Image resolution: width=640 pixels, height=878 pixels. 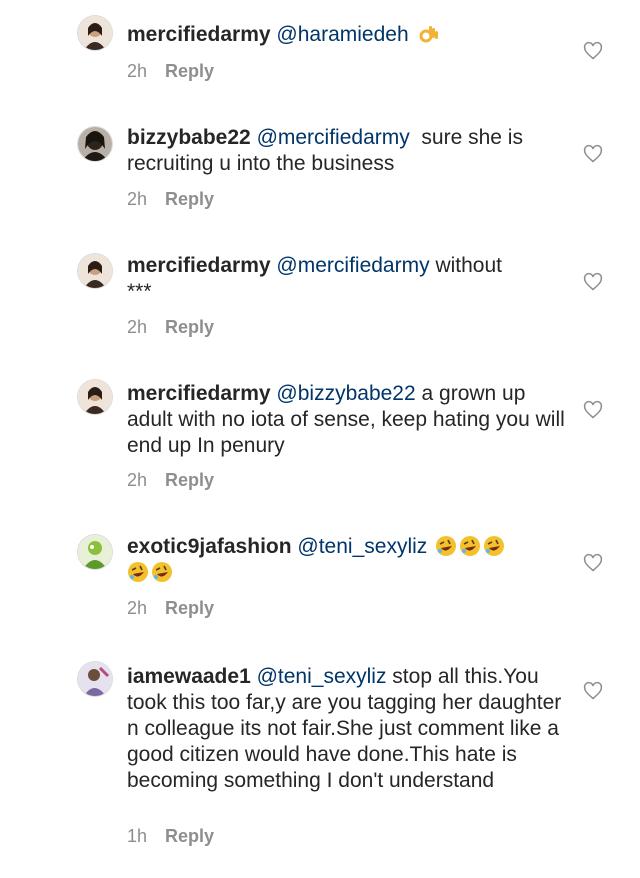 What do you see at coordinates (345, 393) in the screenshot?
I see `mention-link: @bizzybabe22` at bounding box center [345, 393].